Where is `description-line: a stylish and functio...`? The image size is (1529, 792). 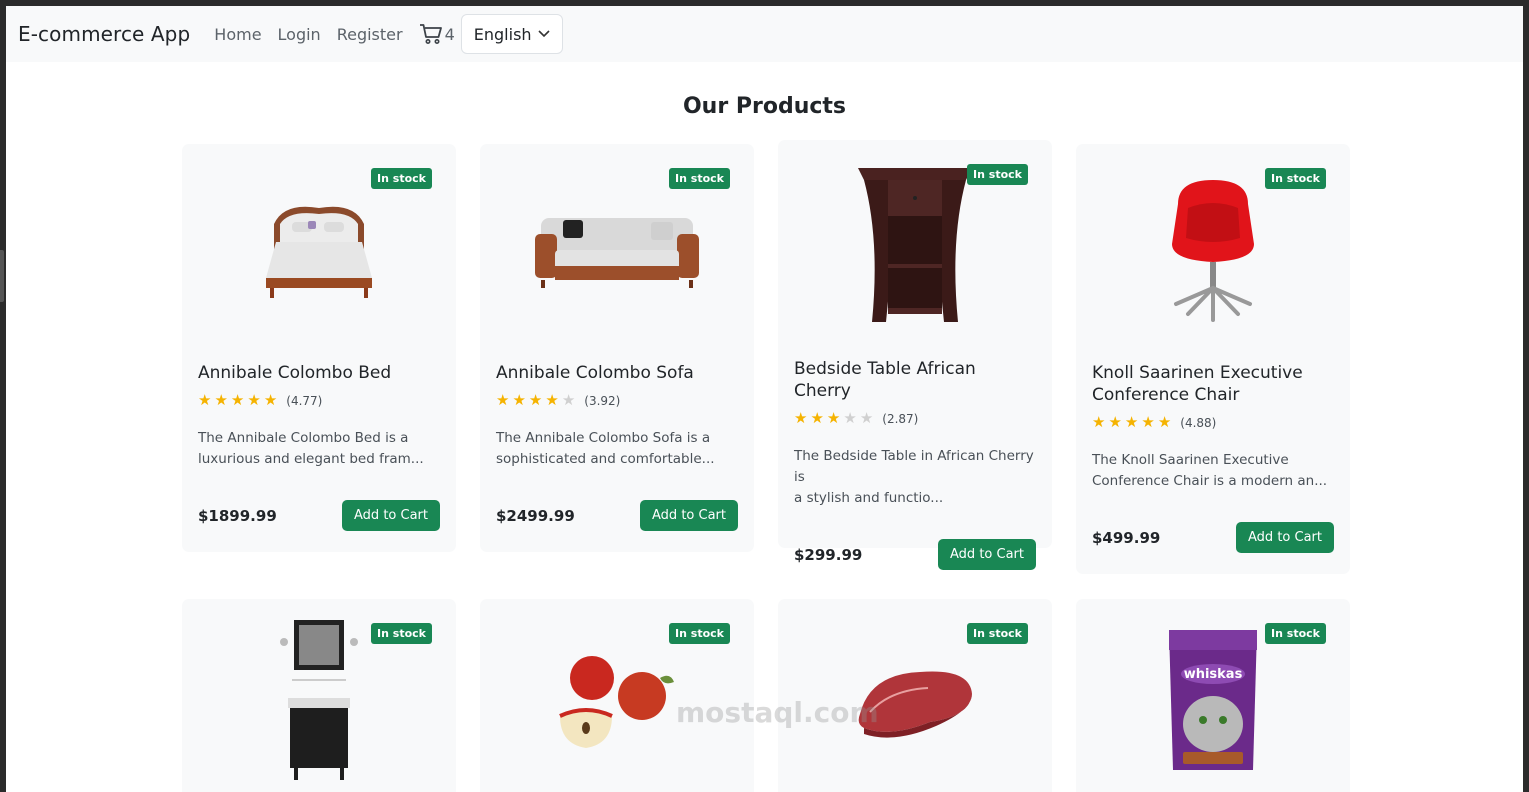 description-line: a stylish and functio... is located at coordinates (869, 498).